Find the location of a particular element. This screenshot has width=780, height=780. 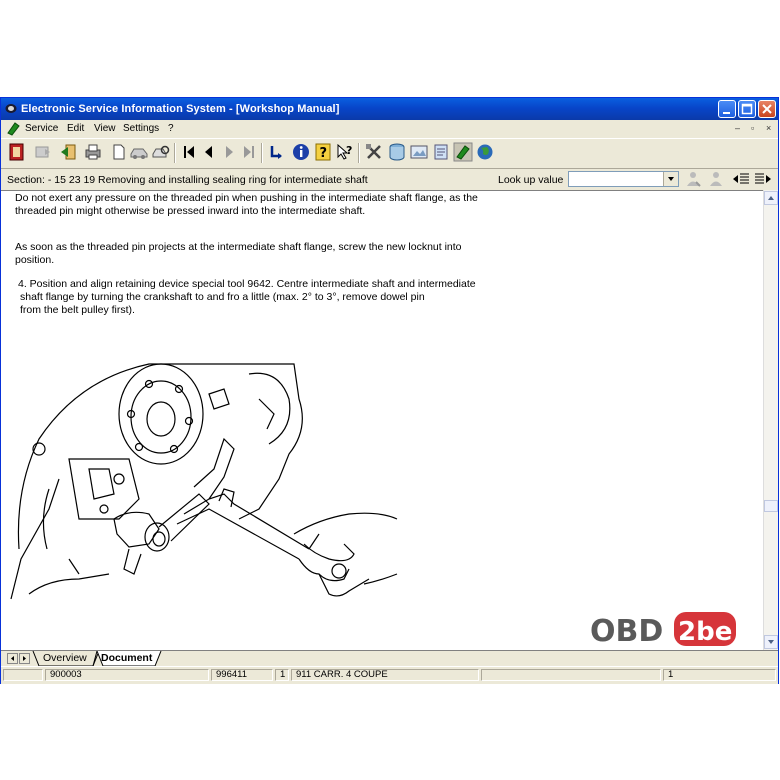

image-button is located at coordinates (419, 152).